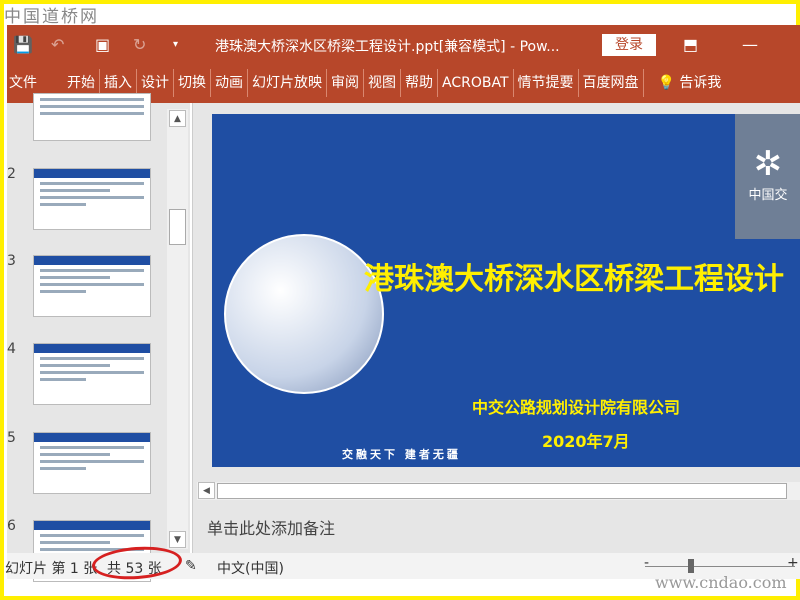 Image resolution: width=800 pixels, height=600 pixels. Describe the element at coordinates (401, 454) in the screenshot. I see `slide-motto: 交融天下 建者无疆` at that location.